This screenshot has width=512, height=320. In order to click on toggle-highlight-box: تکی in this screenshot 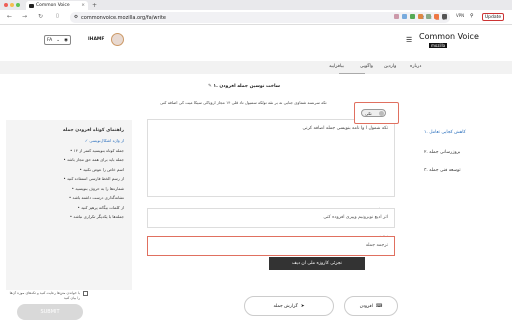, I will do `click(376, 113)`.